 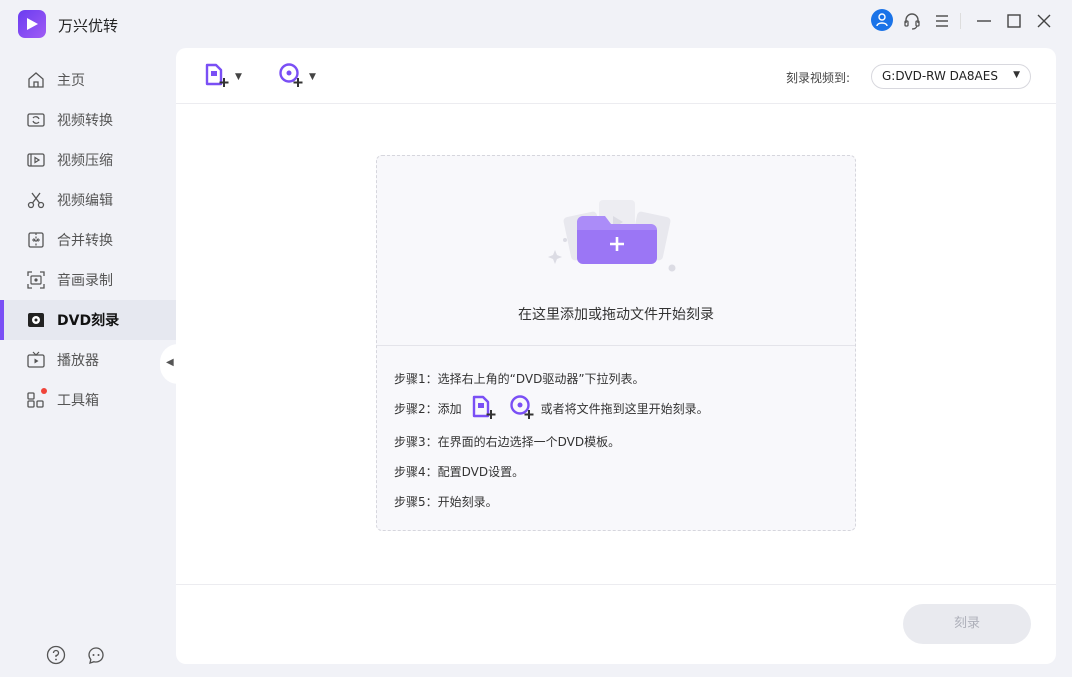 I want to click on sidebar-item-home: 主页, so click(x=88, y=80).